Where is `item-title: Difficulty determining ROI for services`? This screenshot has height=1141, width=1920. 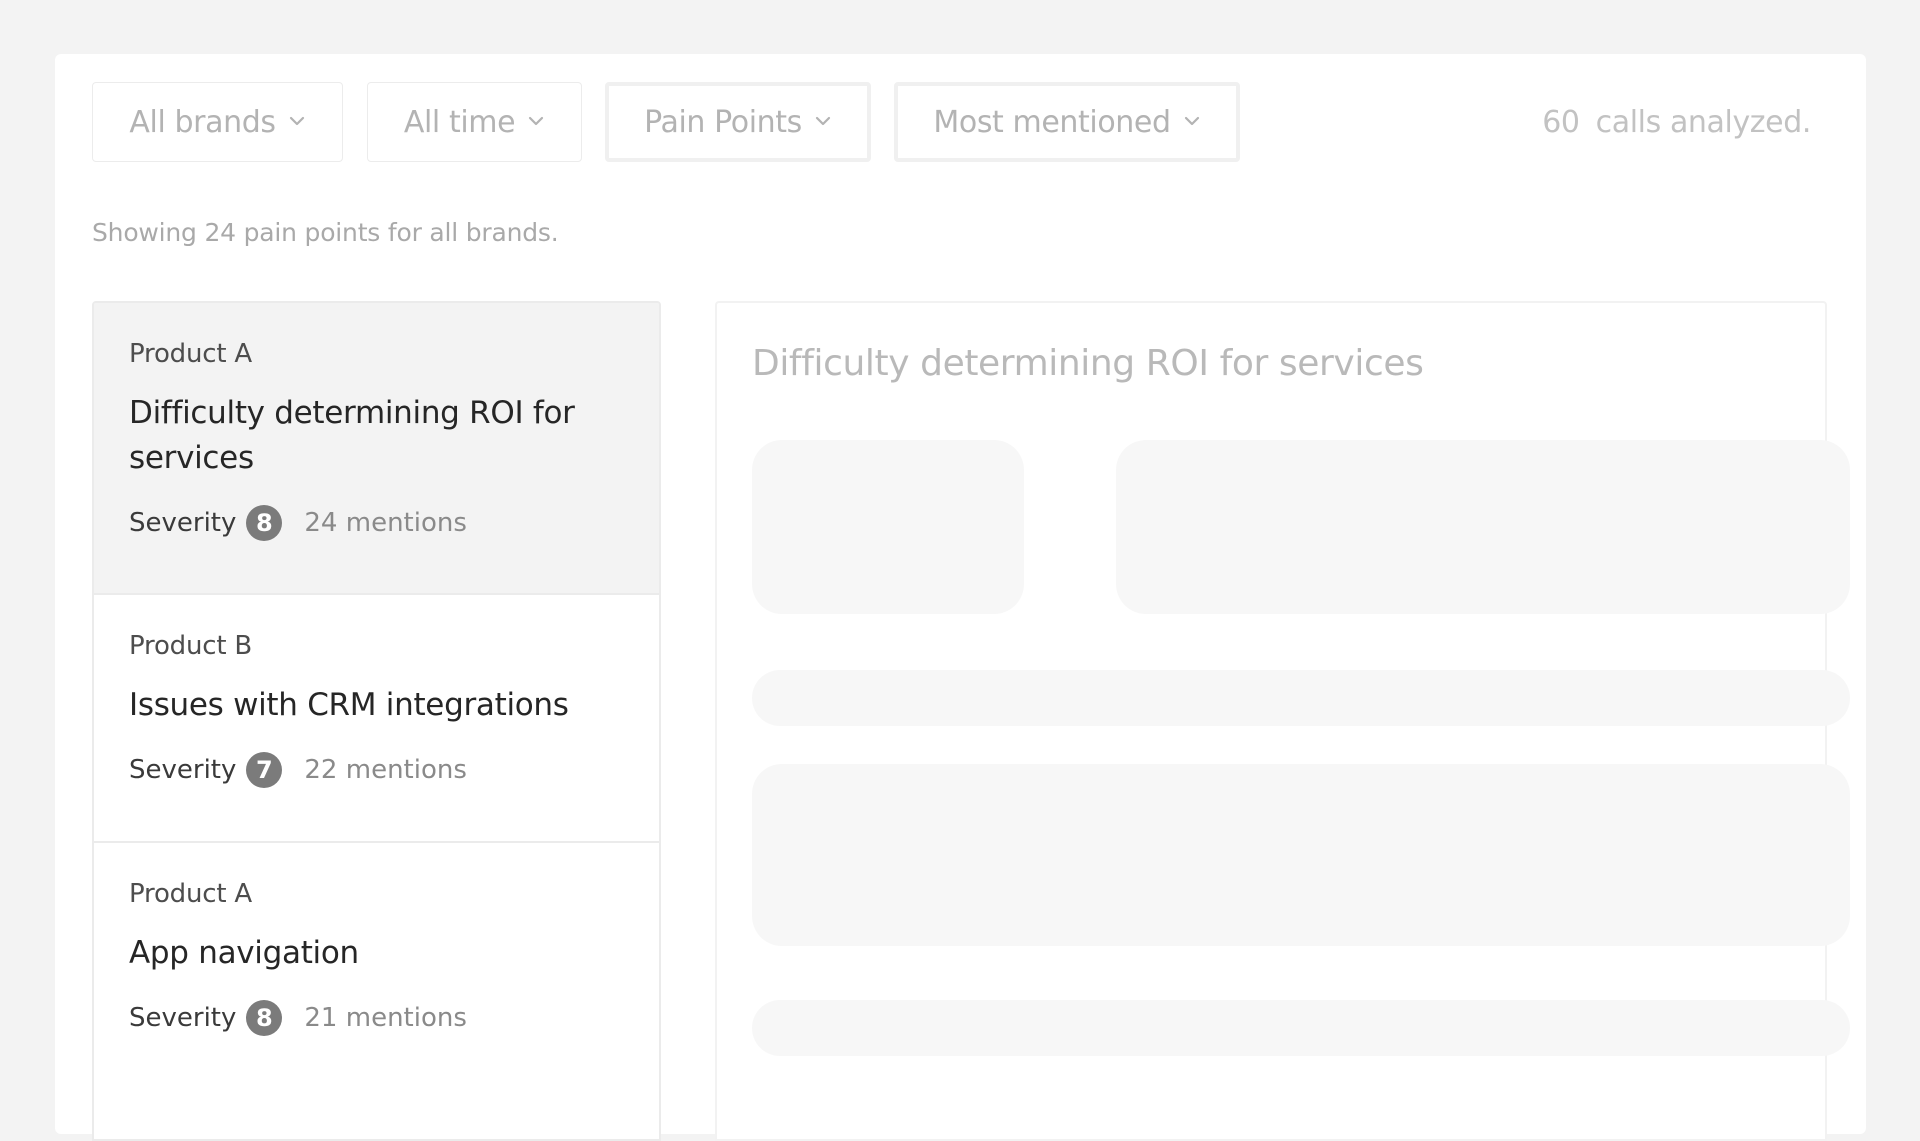
item-title: Difficulty determining ROI for services is located at coordinates (352, 435).